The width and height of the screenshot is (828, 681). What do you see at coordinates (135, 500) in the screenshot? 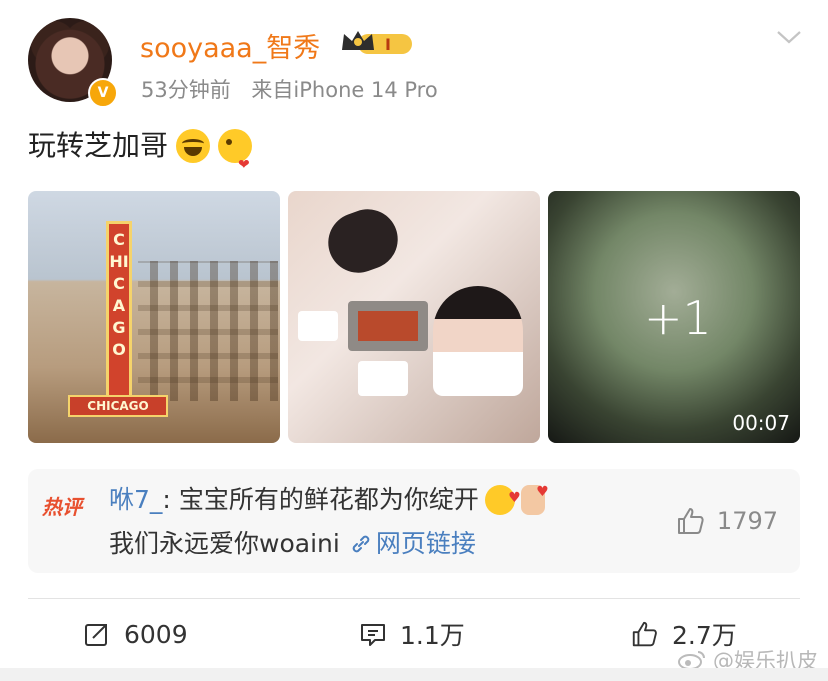
I see `hot-comment-user: 咻7_` at bounding box center [135, 500].